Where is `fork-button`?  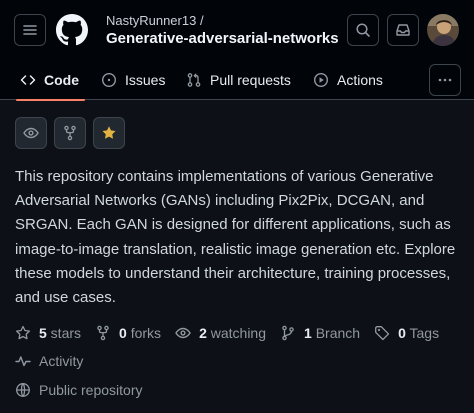
fork-button is located at coordinates (70, 133).